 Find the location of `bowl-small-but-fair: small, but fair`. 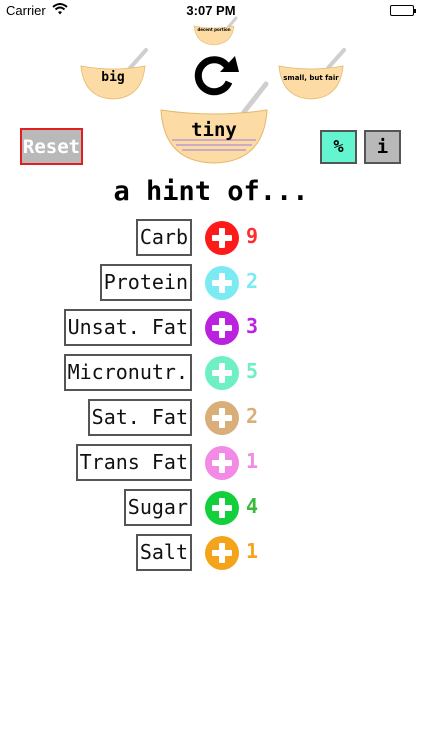

bowl-small-but-fair: small, but fair is located at coordinates (312, 74).